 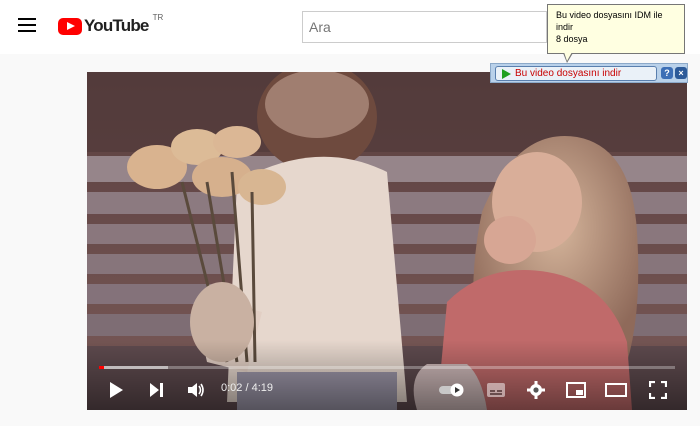 I want to click on idm-download-button: Bu video dosyasını indir, so click(x=576, y=73).